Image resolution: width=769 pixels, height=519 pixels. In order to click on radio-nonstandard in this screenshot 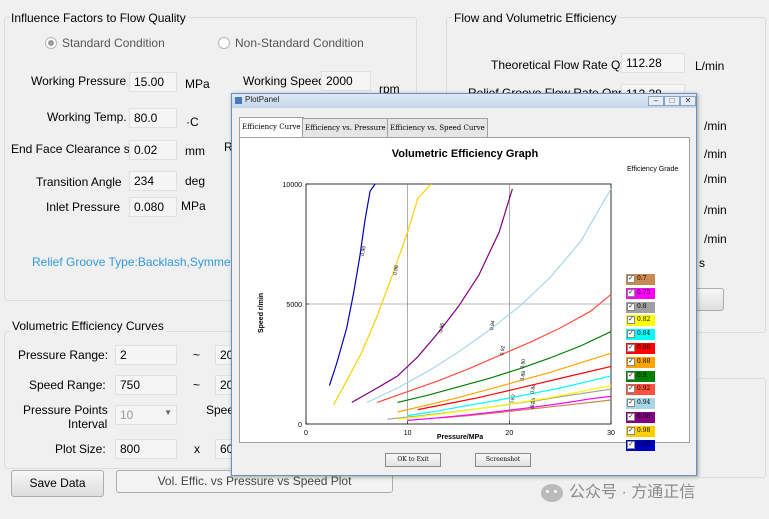, I will do `click(224, 43)`.